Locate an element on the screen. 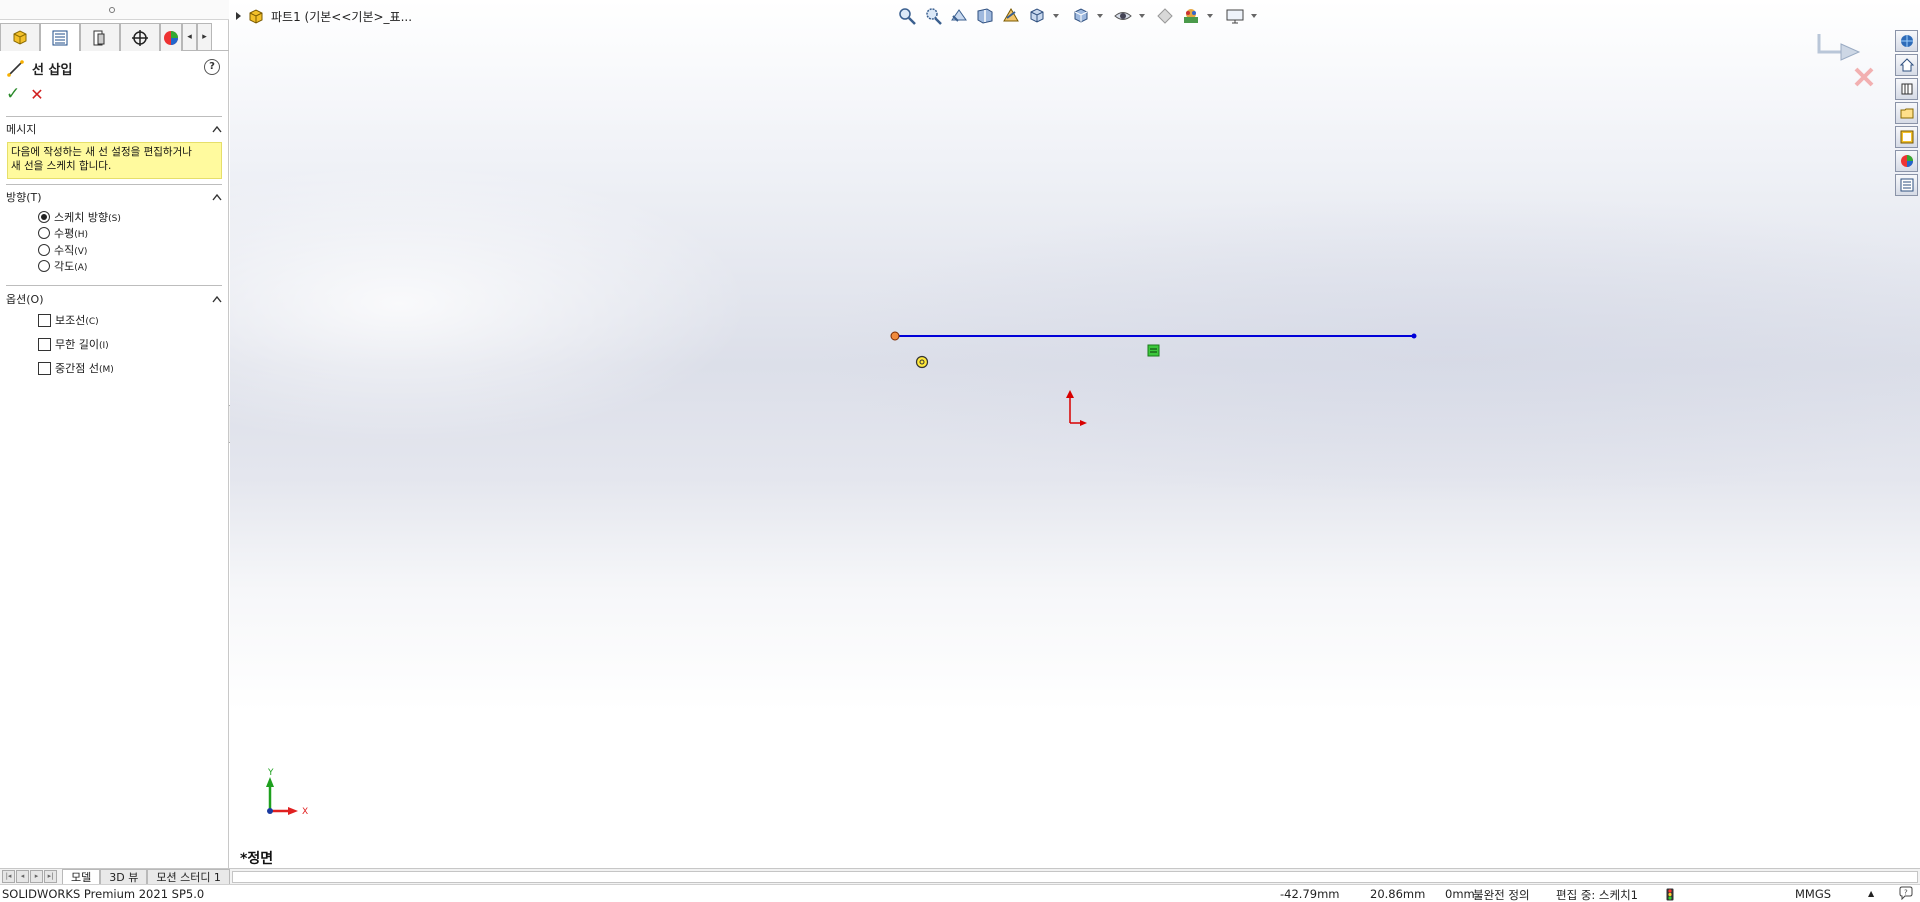 The width and height of the screenshot is (1920, 902). line-end-point is located at coordinates (1414, 336).